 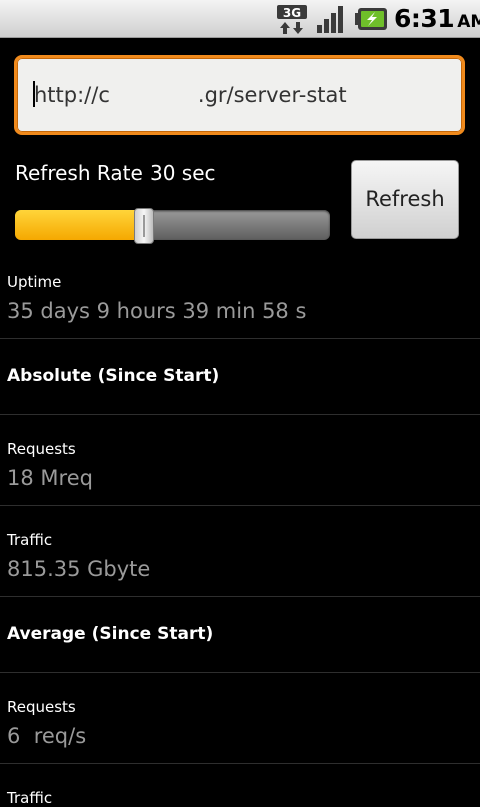 What do you see at coordinates (405, 199) in the screenshot?
I see `refresh-button: Refresh` at bounding box center [405, 199].